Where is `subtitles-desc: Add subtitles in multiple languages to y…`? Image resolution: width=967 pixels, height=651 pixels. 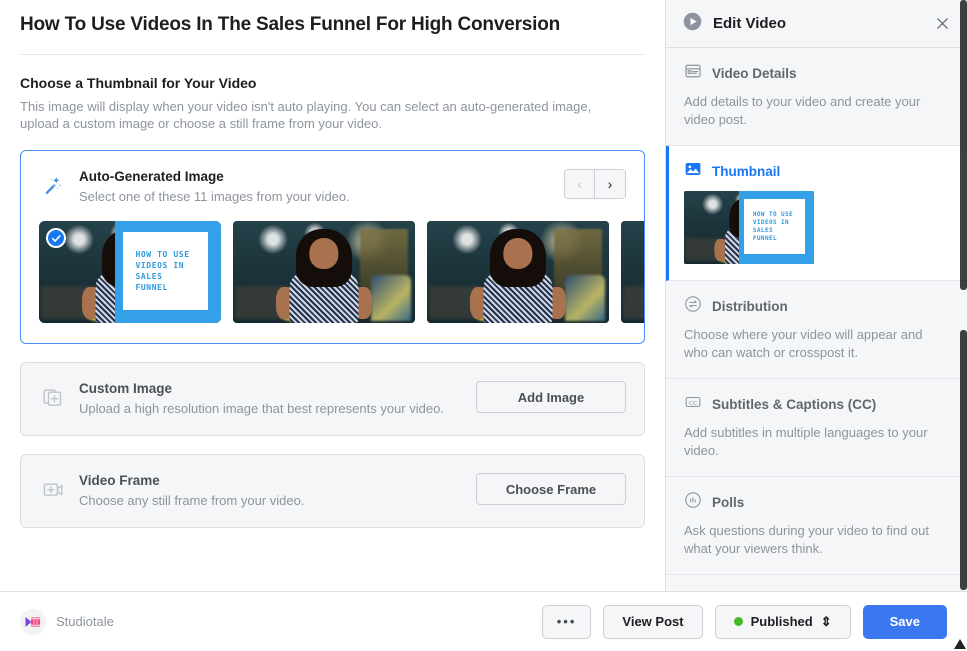
subtitles-desc: Add subtitles in multiple languages to y… is located at coordinates (806, 441).